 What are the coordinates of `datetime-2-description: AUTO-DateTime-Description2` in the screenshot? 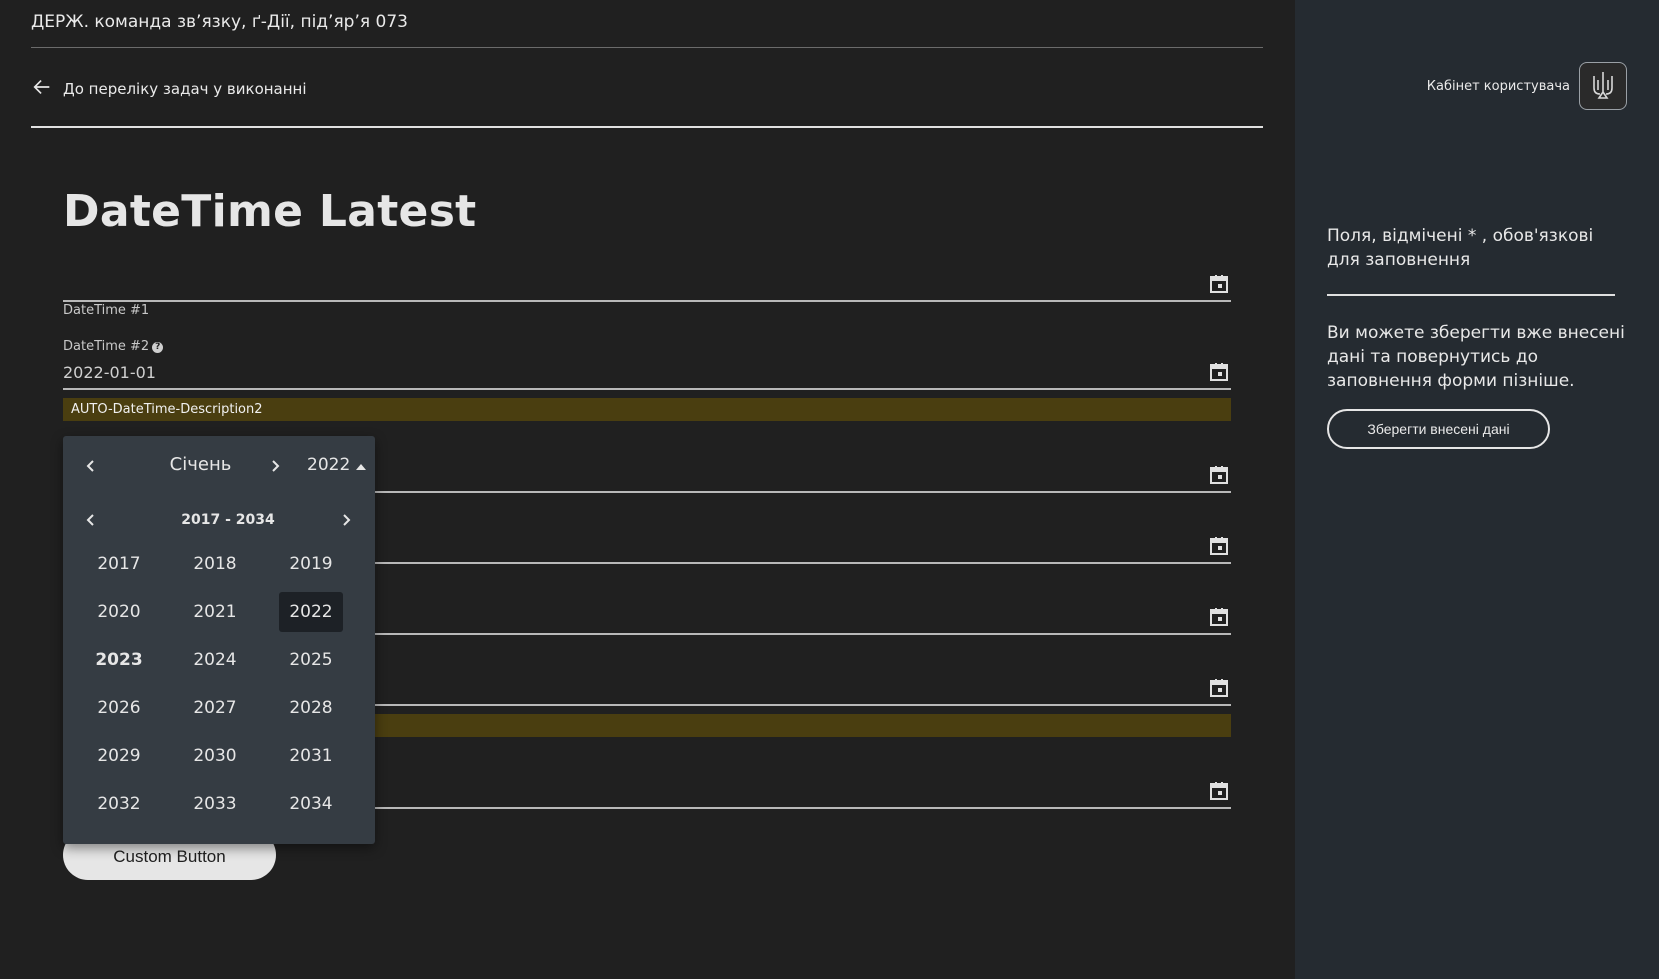 It's located at (647, 409).